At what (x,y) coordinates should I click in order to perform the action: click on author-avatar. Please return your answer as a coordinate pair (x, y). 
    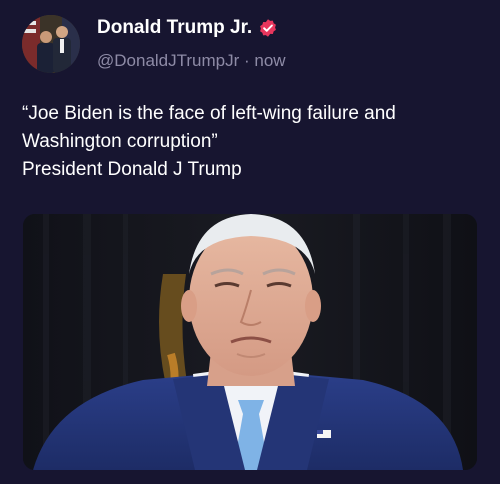
    Looking at the image, I should click on (51, 44).